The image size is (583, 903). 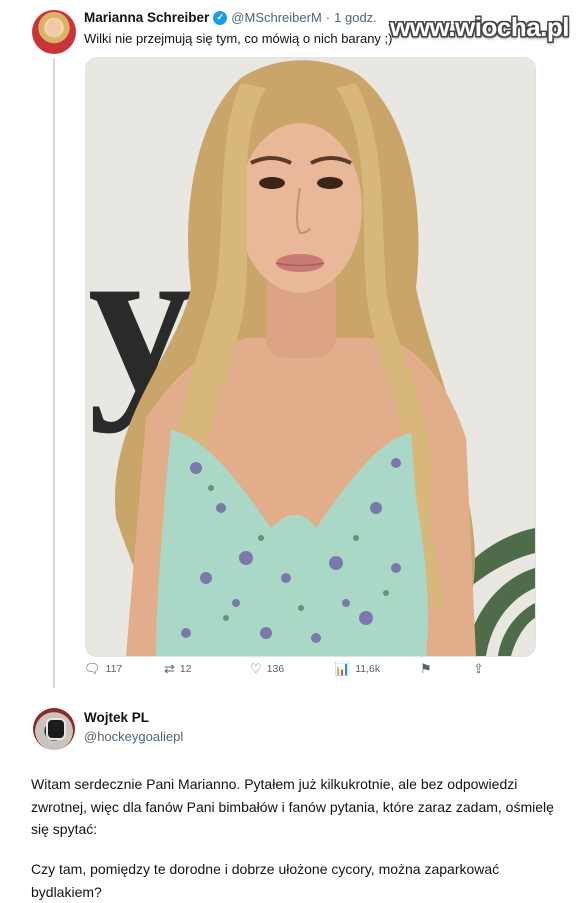 I want to click on retweet-action: ⇄ 12, so click(x=178, y=668).